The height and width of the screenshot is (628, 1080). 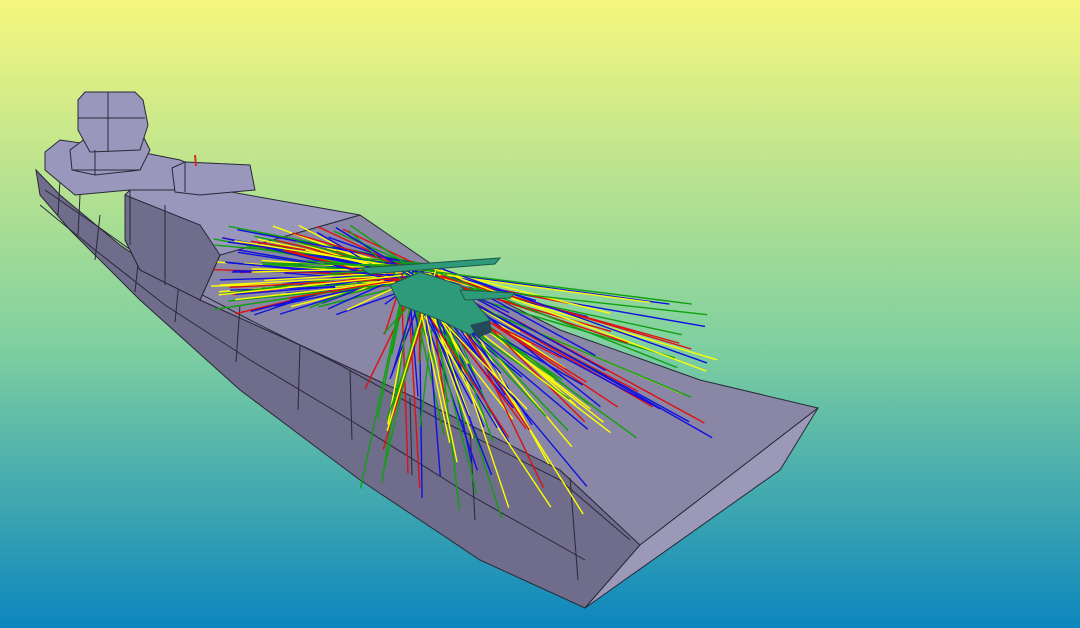 I want to click on forward-deckhouse, so click(x=213, y=178).